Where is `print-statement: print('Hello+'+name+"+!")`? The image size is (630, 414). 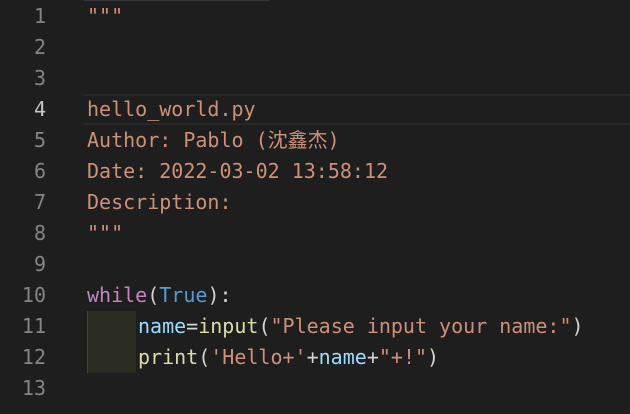 print-statement: print('Hello+'+name+"+!") is located at coordinates (288, 357).